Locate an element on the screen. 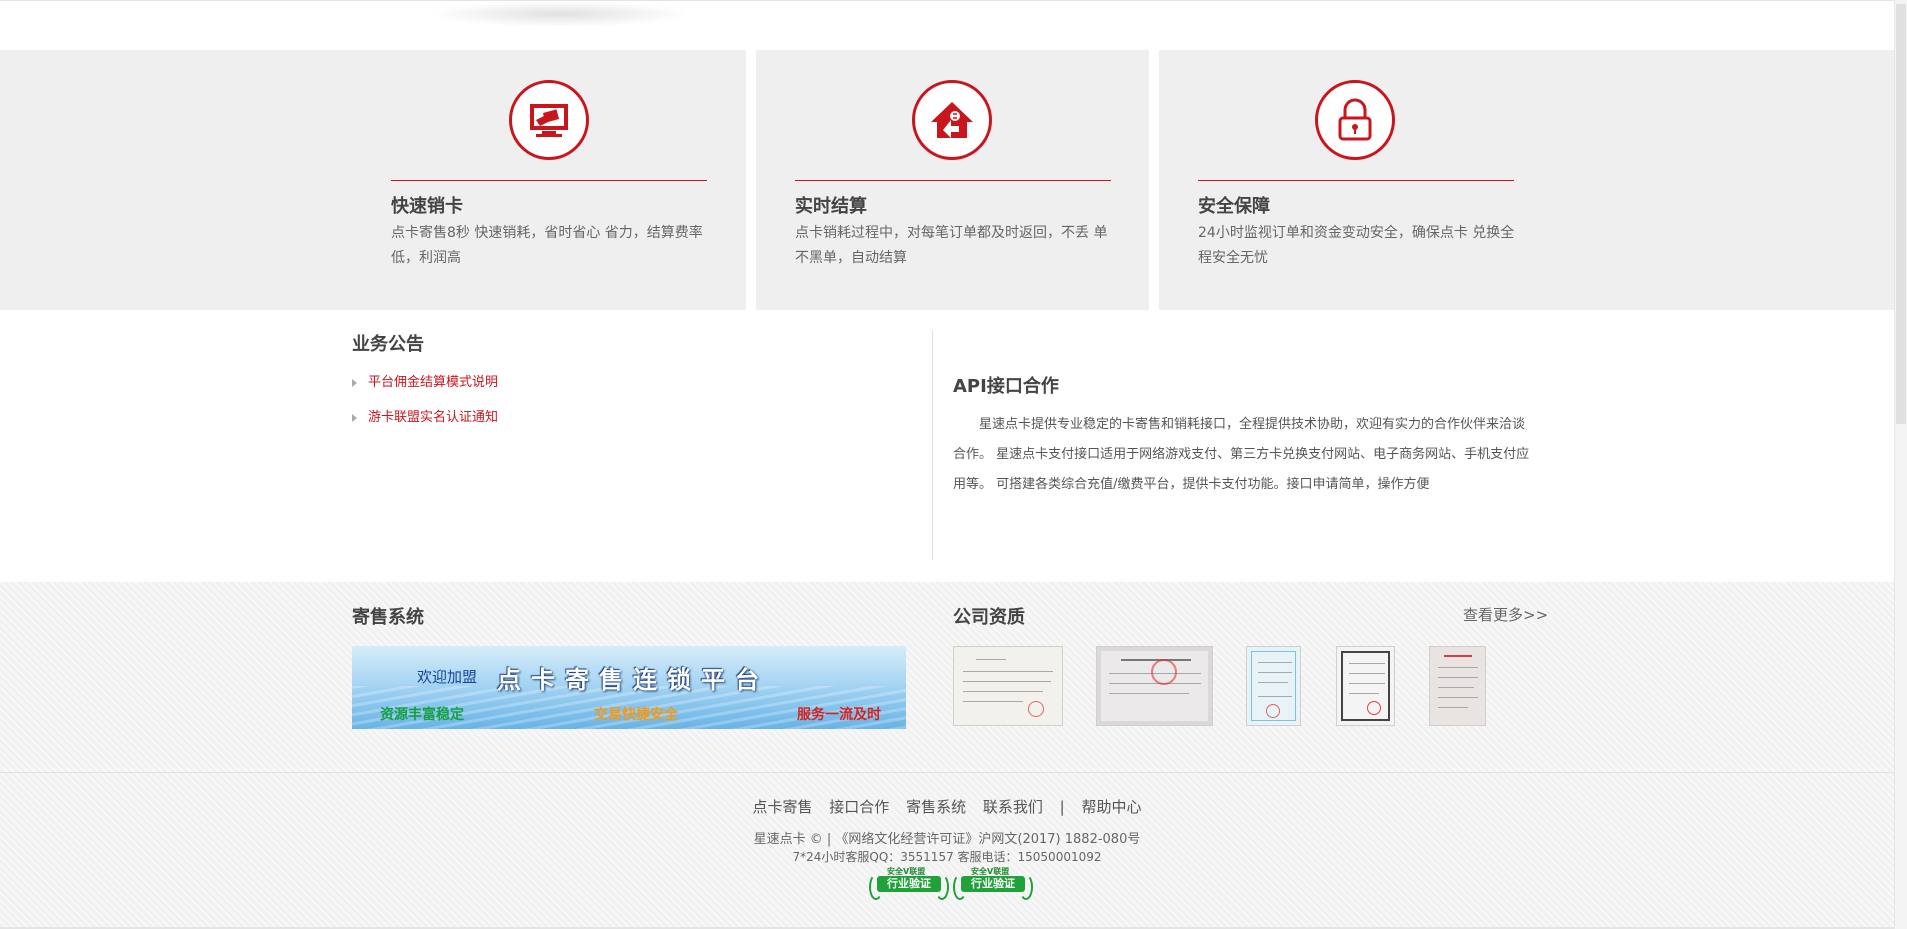  top-strip is located at coordinates (953, 25).